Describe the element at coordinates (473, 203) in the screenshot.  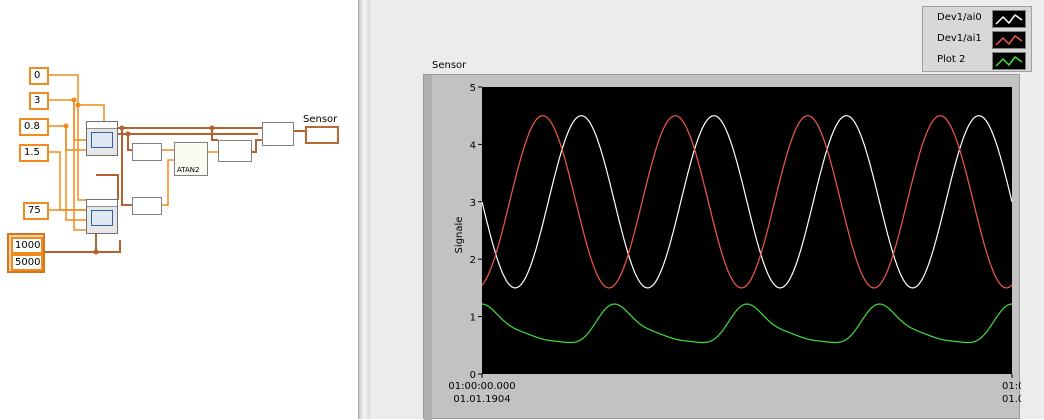
I see `y-tick-label: 3` at that location.